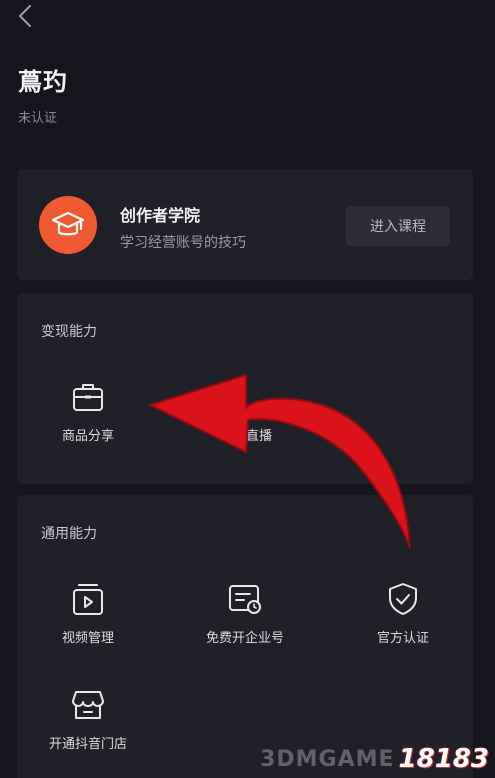  I want to click on academy-title: 创作者学院, so click(160, 215).